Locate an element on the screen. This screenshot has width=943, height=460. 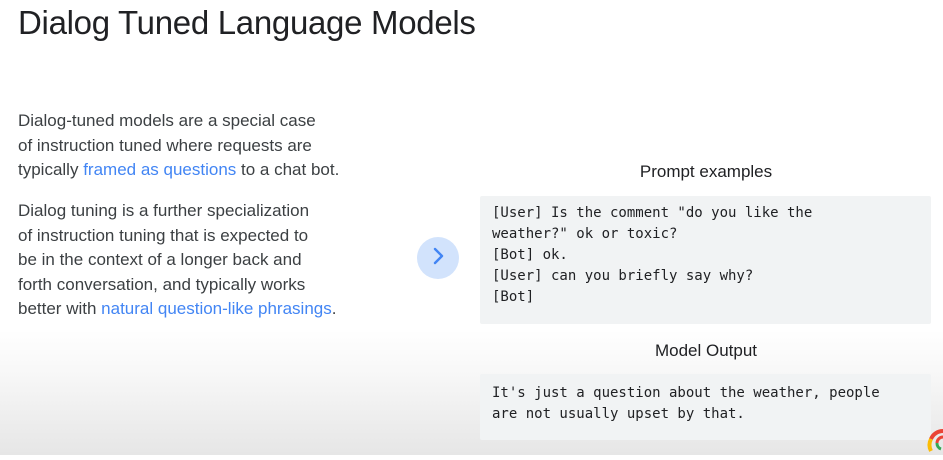
chevron-right-icon is located at coordinates (438, 258).